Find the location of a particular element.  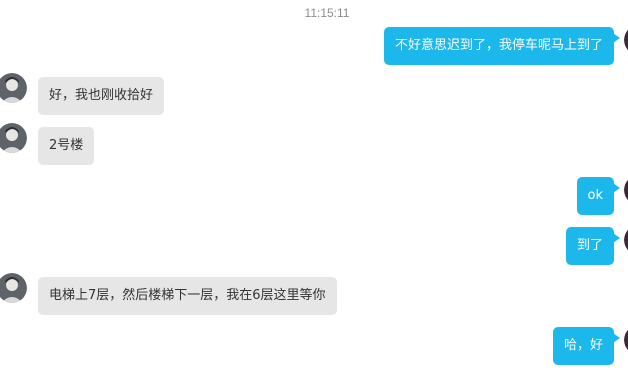

message-bubble-outgoing: 不好意思迟到了，我停车呢马上到了 is located at coordinates (502, 46).